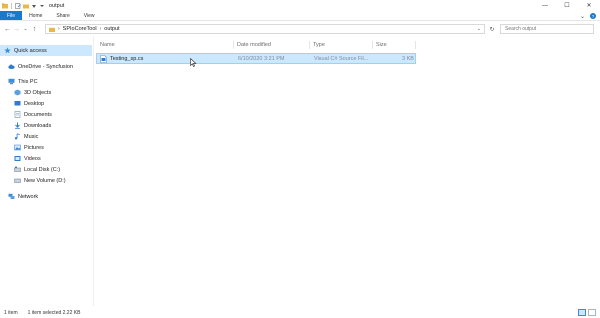  Describe the element at coordinates (34, 6) in the screenshot. I see `pin-icon` at that location.